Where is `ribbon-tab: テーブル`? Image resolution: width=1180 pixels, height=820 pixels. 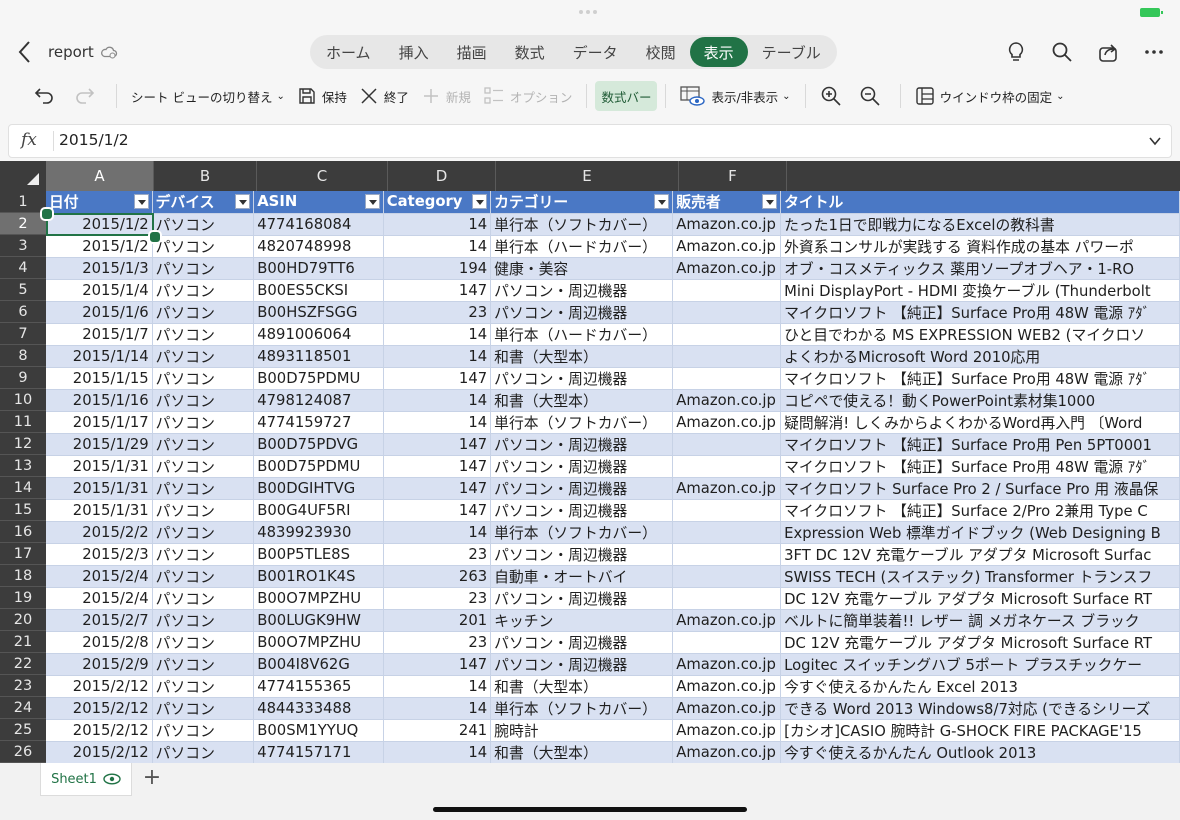
ribbon-tab: テーブル is located at coordinates (791, 52).